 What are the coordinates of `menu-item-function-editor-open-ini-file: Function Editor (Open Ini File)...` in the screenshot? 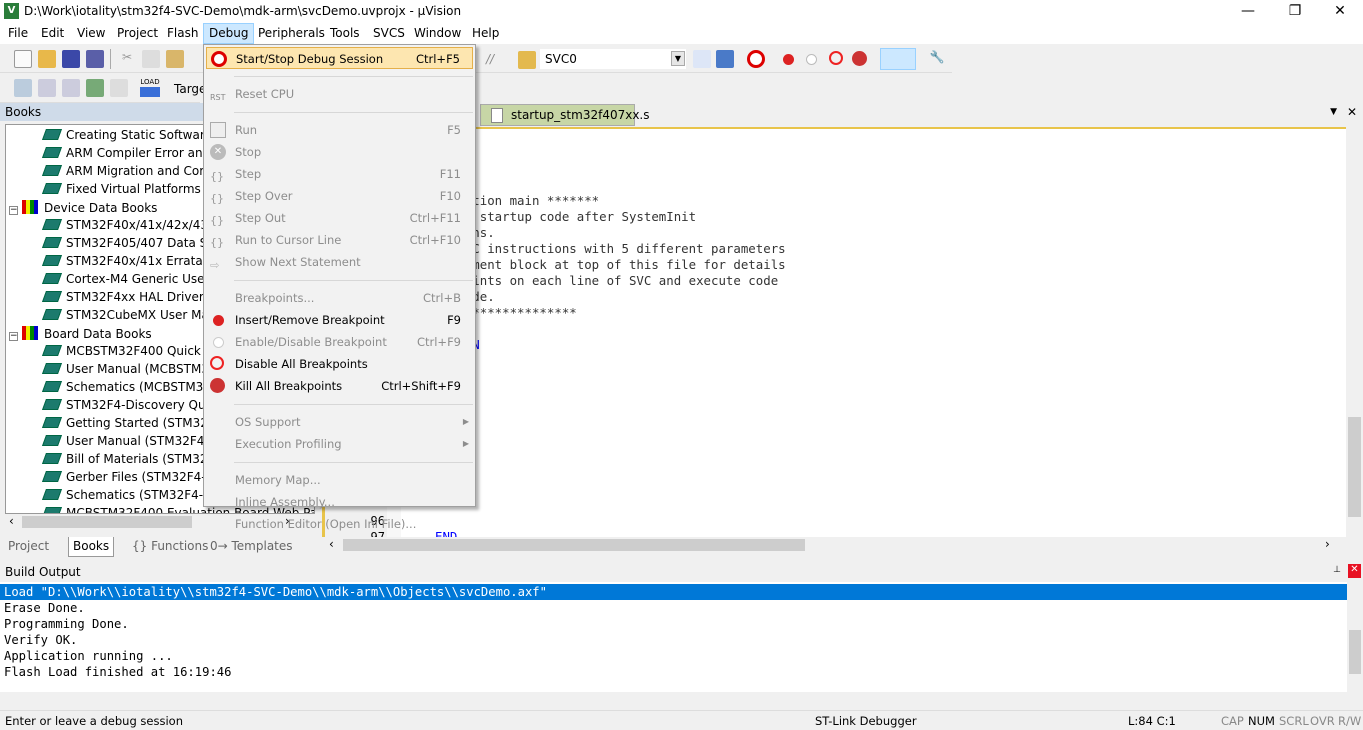 It's located at (339, 524).